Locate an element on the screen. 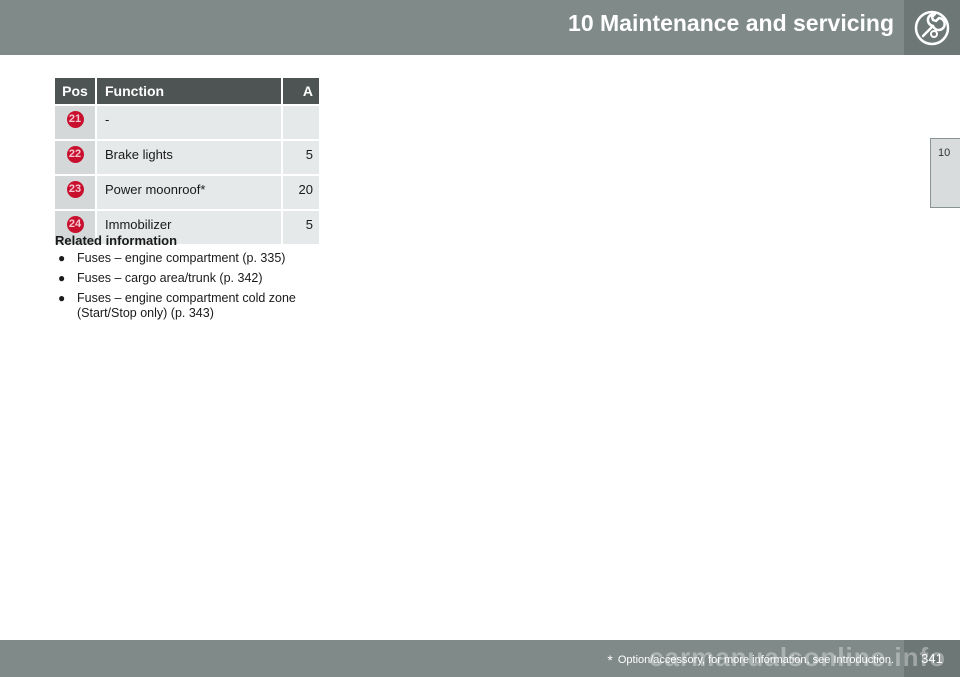  related-link: ● Fuses – cargo area/trunk (p. 342) is located at coordinates (190, 278).